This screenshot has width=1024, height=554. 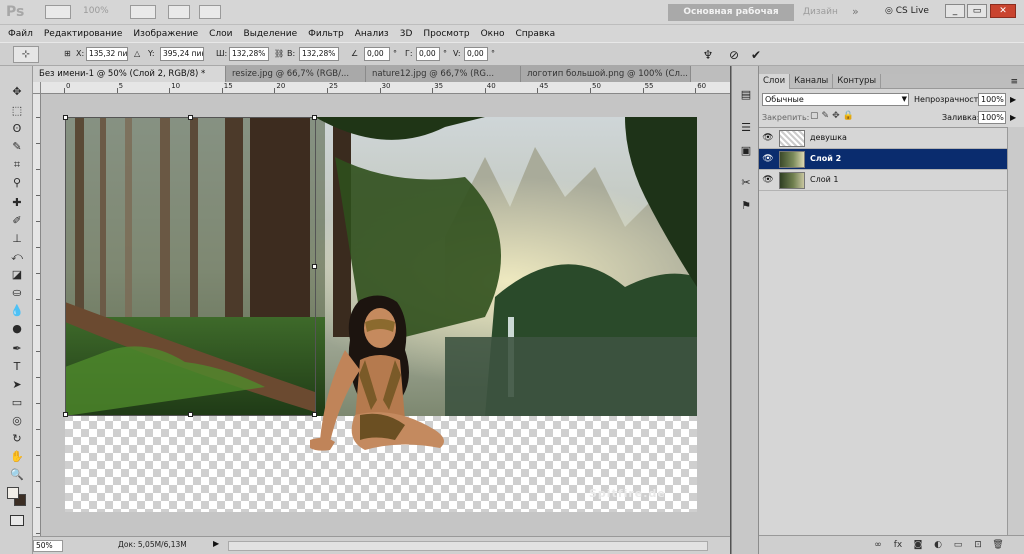 What do you see at coordinates (756, 55) in the screenshot?
I see `commit-transform-icon: ✔` at bounding box center [756, 55].